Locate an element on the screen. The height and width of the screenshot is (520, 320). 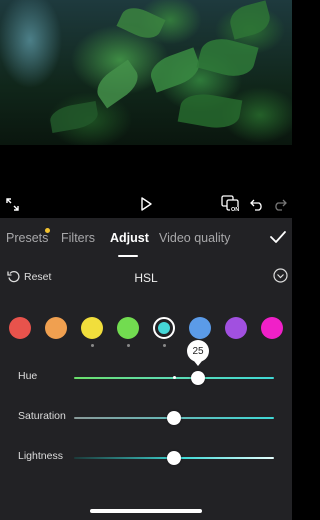
tab-video-quality: Video quality is located at coordinates (194, 238).